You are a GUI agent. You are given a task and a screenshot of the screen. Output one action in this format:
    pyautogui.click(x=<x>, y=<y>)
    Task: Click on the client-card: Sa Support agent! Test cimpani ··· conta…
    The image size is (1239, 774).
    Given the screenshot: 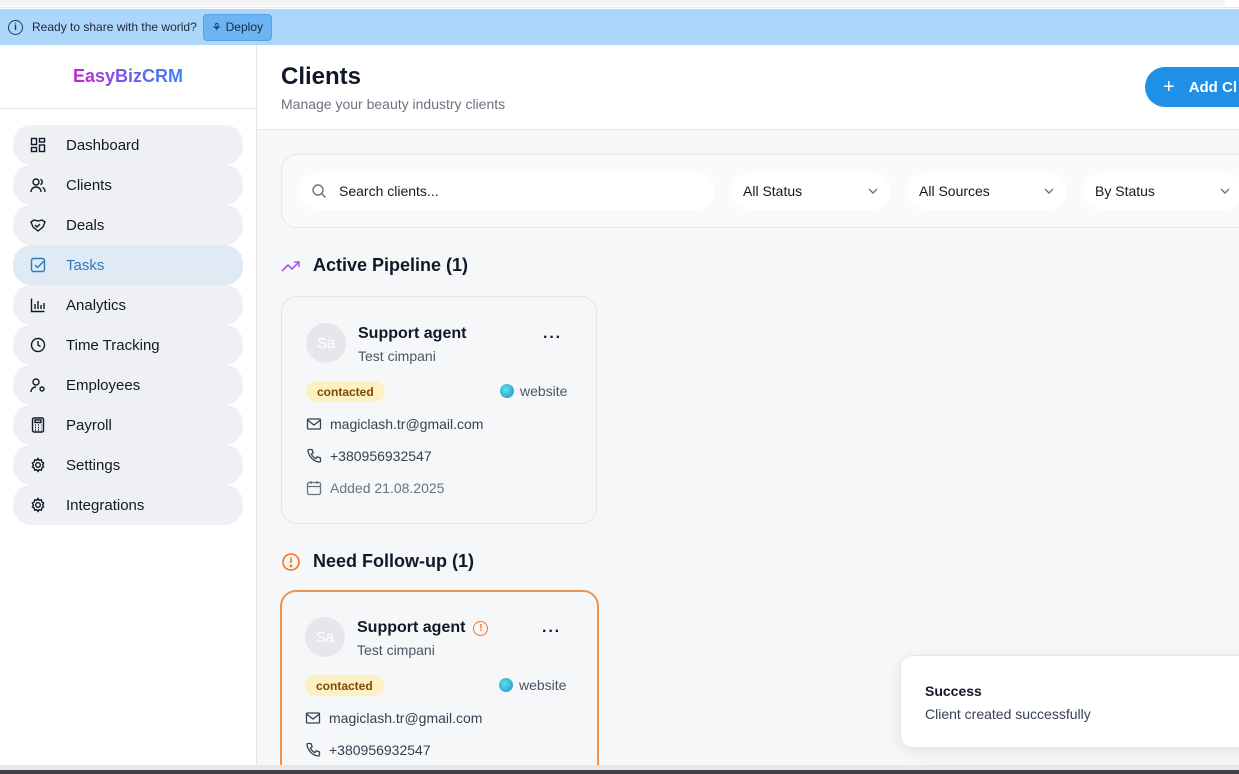 What is the action you would take?
    pyautogui.click(x=439, y=677)
    